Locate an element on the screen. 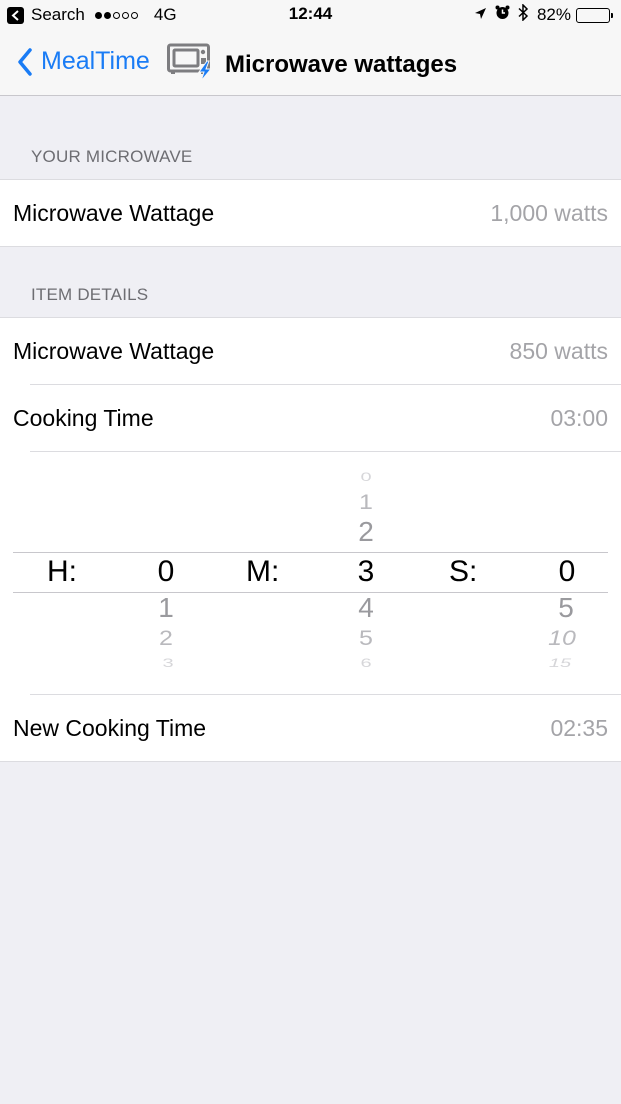  alarm-icon is located at coordinates (502, 15).